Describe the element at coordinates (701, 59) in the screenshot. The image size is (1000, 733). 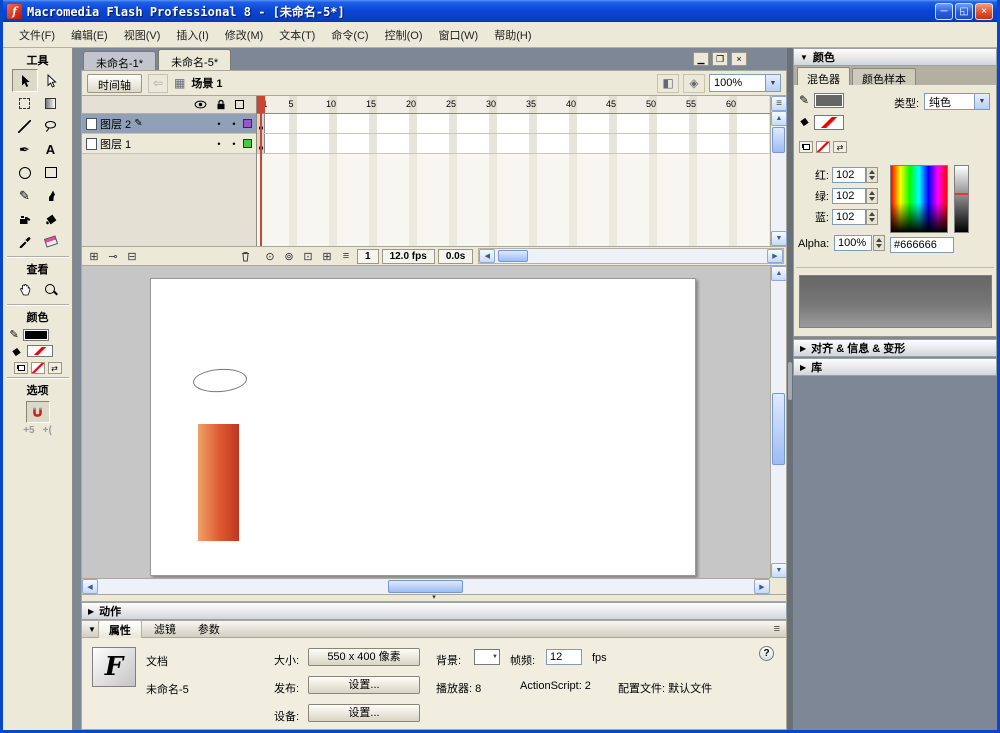
I see `doc-minimize-button: ▁` at that location.